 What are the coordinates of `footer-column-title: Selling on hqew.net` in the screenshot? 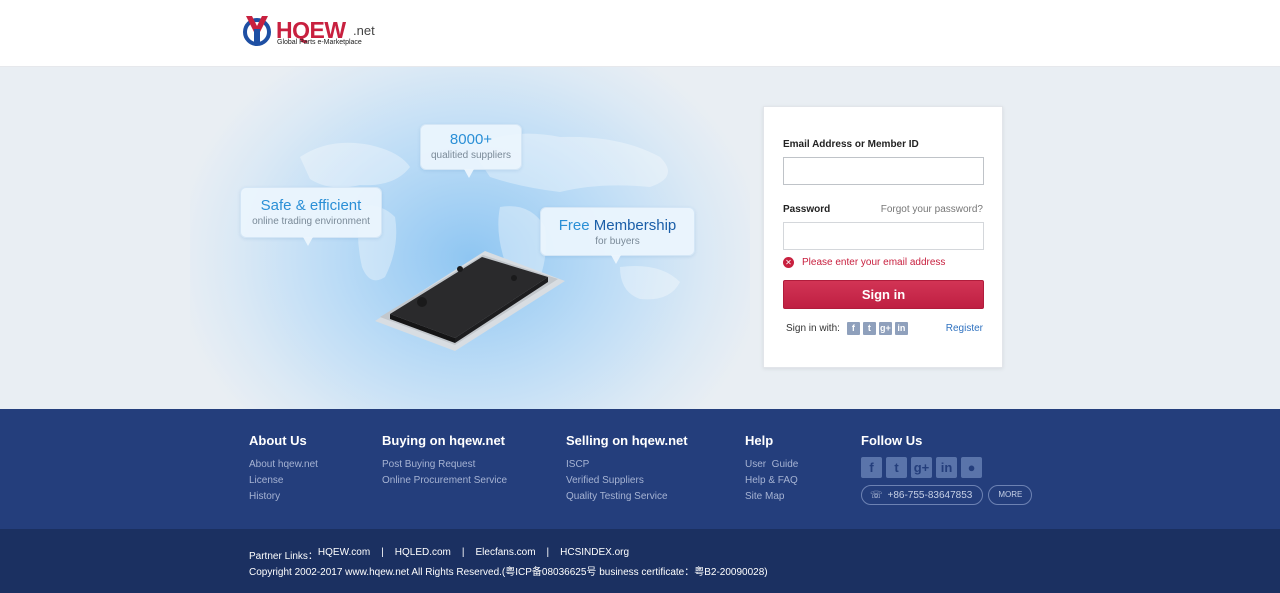 It's located at (627, 440).